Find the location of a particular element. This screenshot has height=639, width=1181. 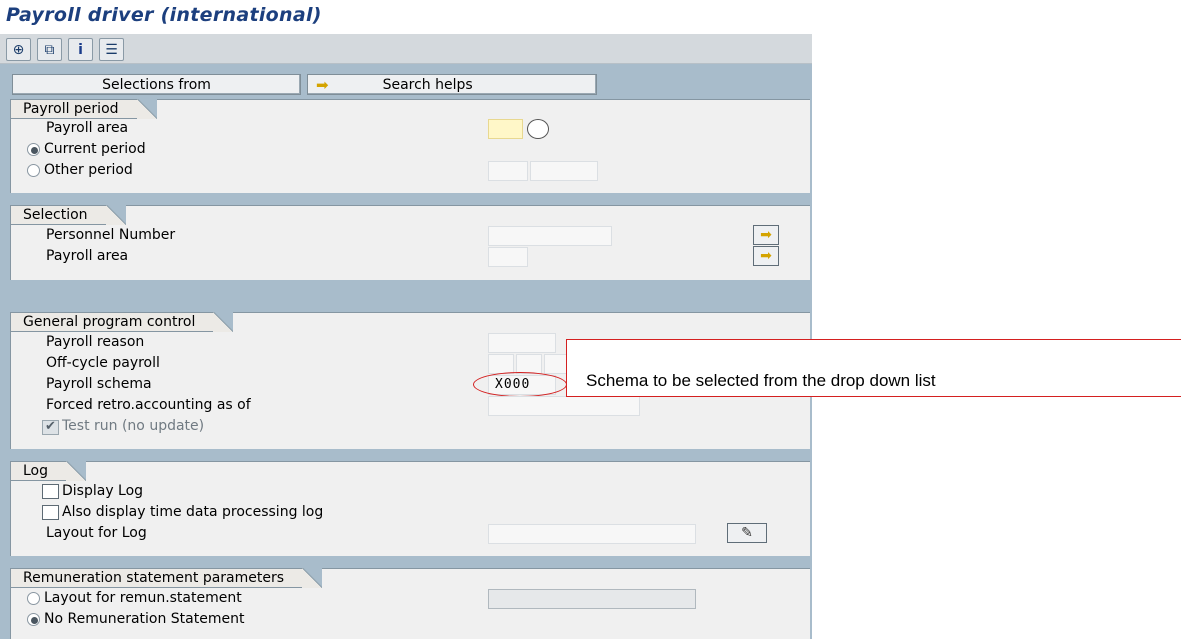

remuneration-header: Remuneration statement parameters is located at coordinates (166, 578).